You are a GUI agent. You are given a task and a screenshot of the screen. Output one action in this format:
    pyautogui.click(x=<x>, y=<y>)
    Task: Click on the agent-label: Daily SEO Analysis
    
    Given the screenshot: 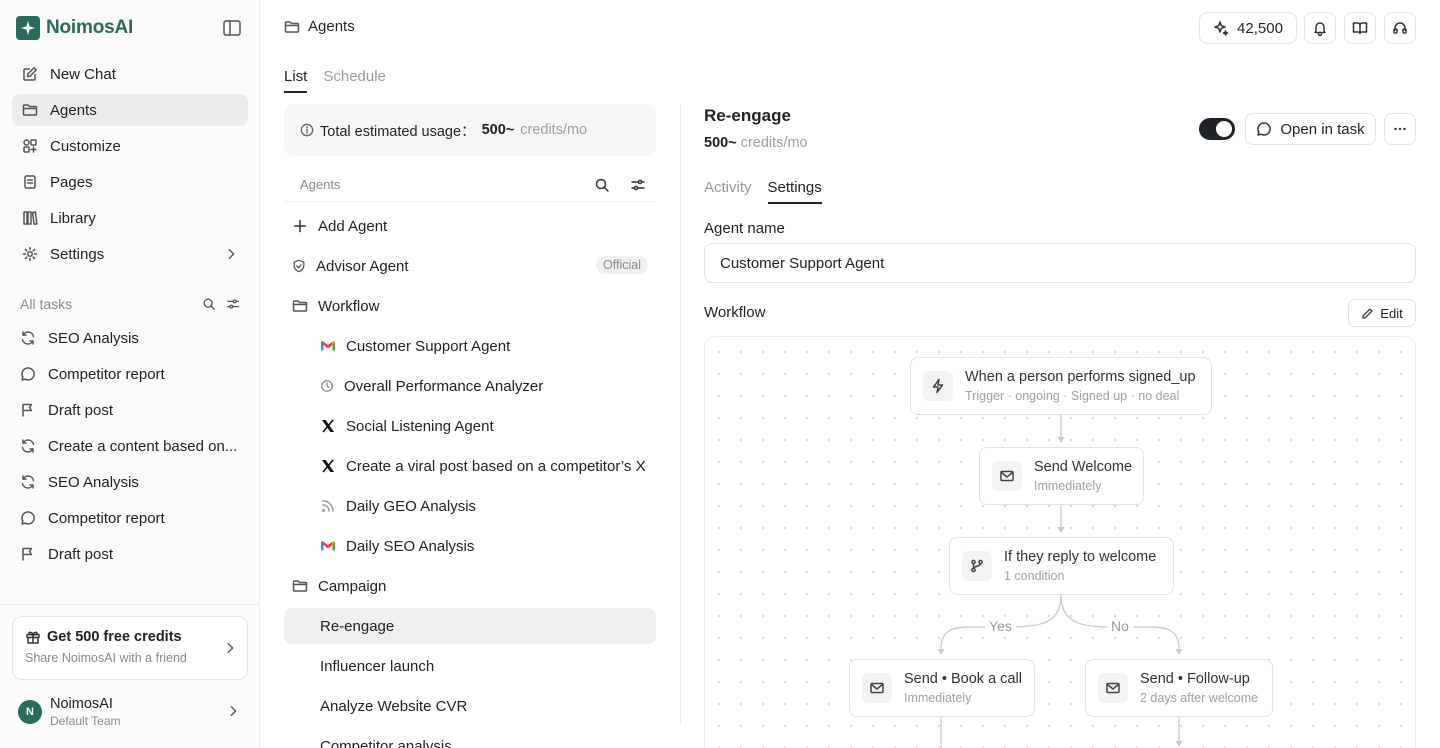 What is the action you would take?
    pyautogui.click(x=410, y=546)
    